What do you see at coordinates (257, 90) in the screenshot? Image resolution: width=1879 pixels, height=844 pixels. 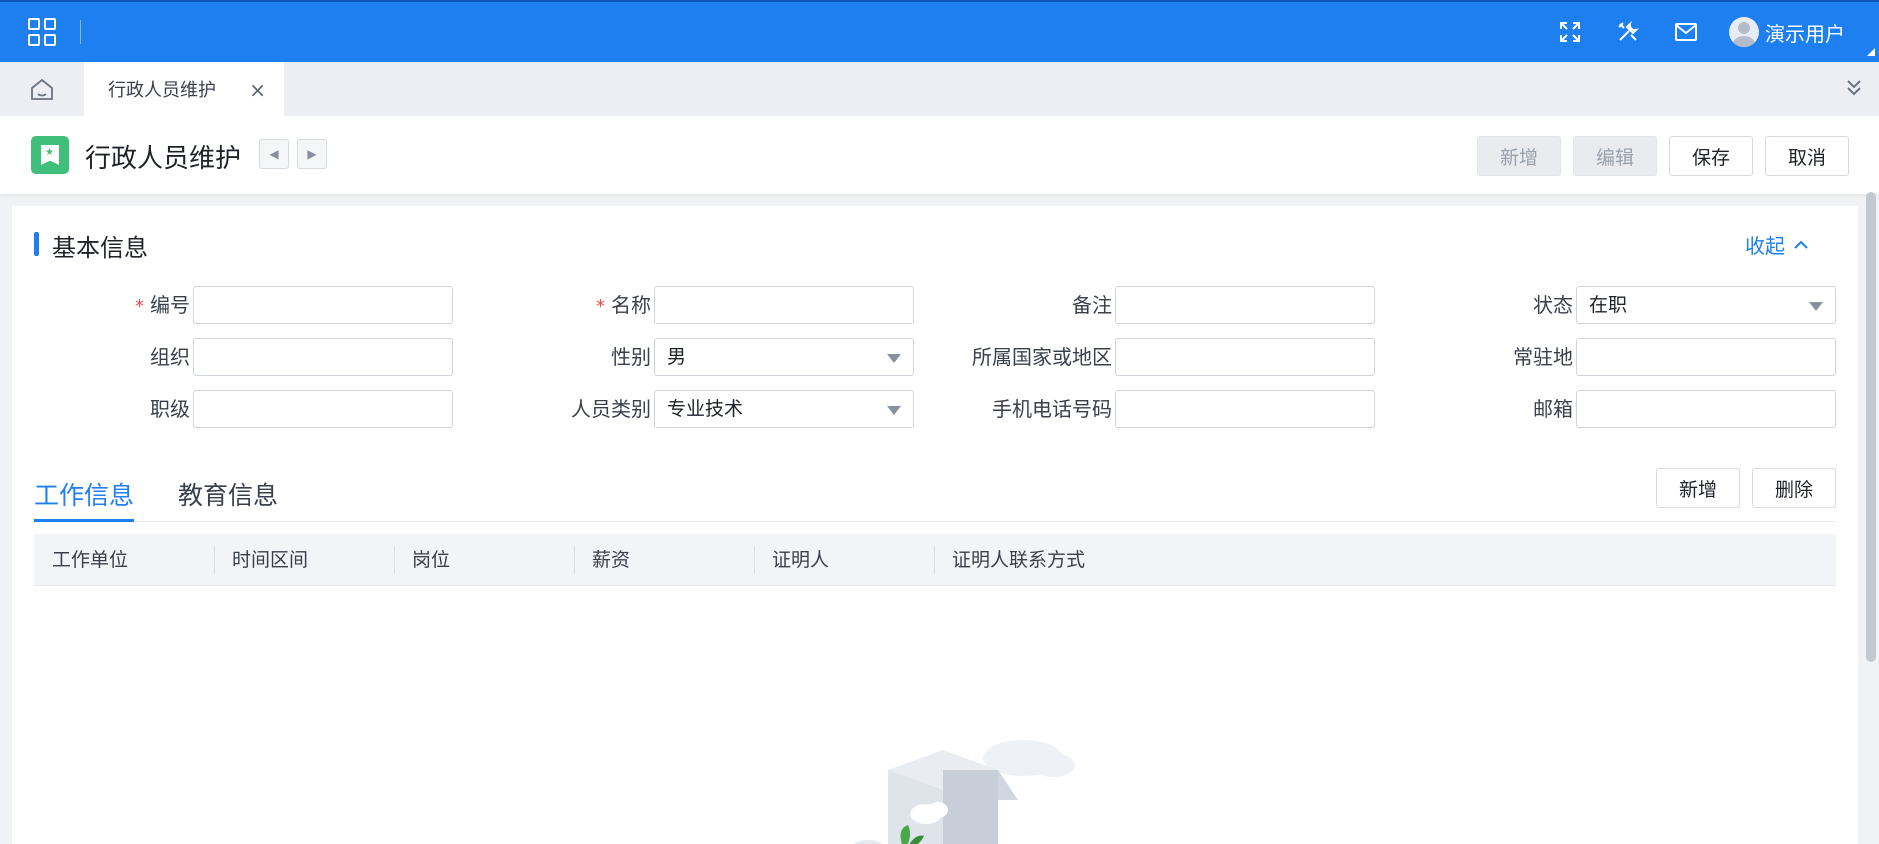 I see `close-icon: ×` at bounding box center [257, 90].